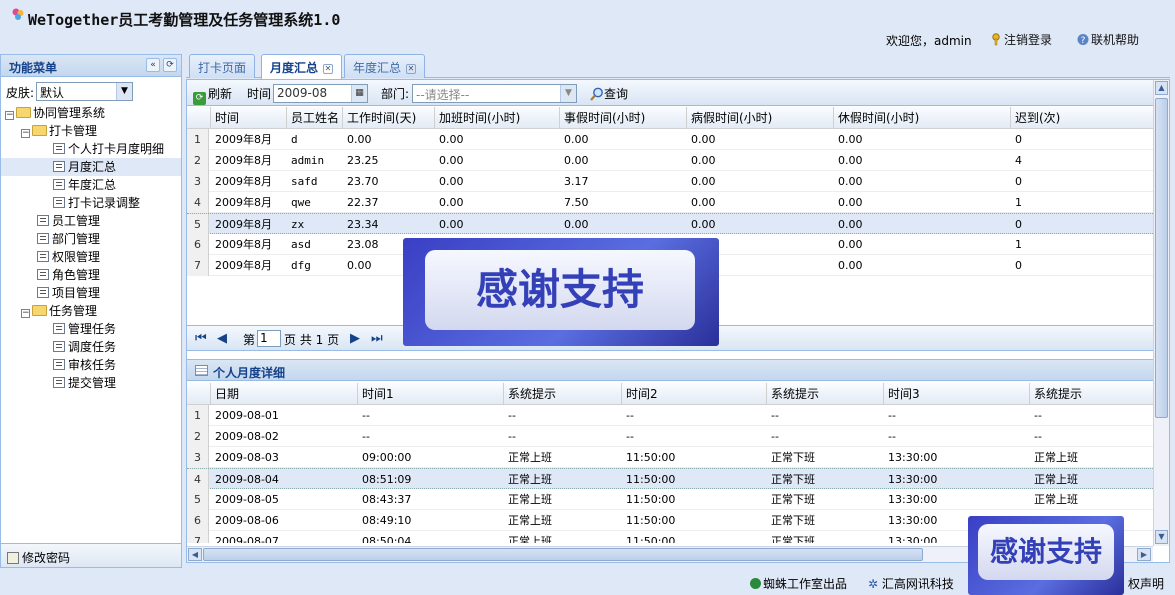 The width and height of the screenshot is (1175, 595). Describe the element at coordinates (84, 91) in the screenshot. I see `skin-select: 默认 ▼` at that location.